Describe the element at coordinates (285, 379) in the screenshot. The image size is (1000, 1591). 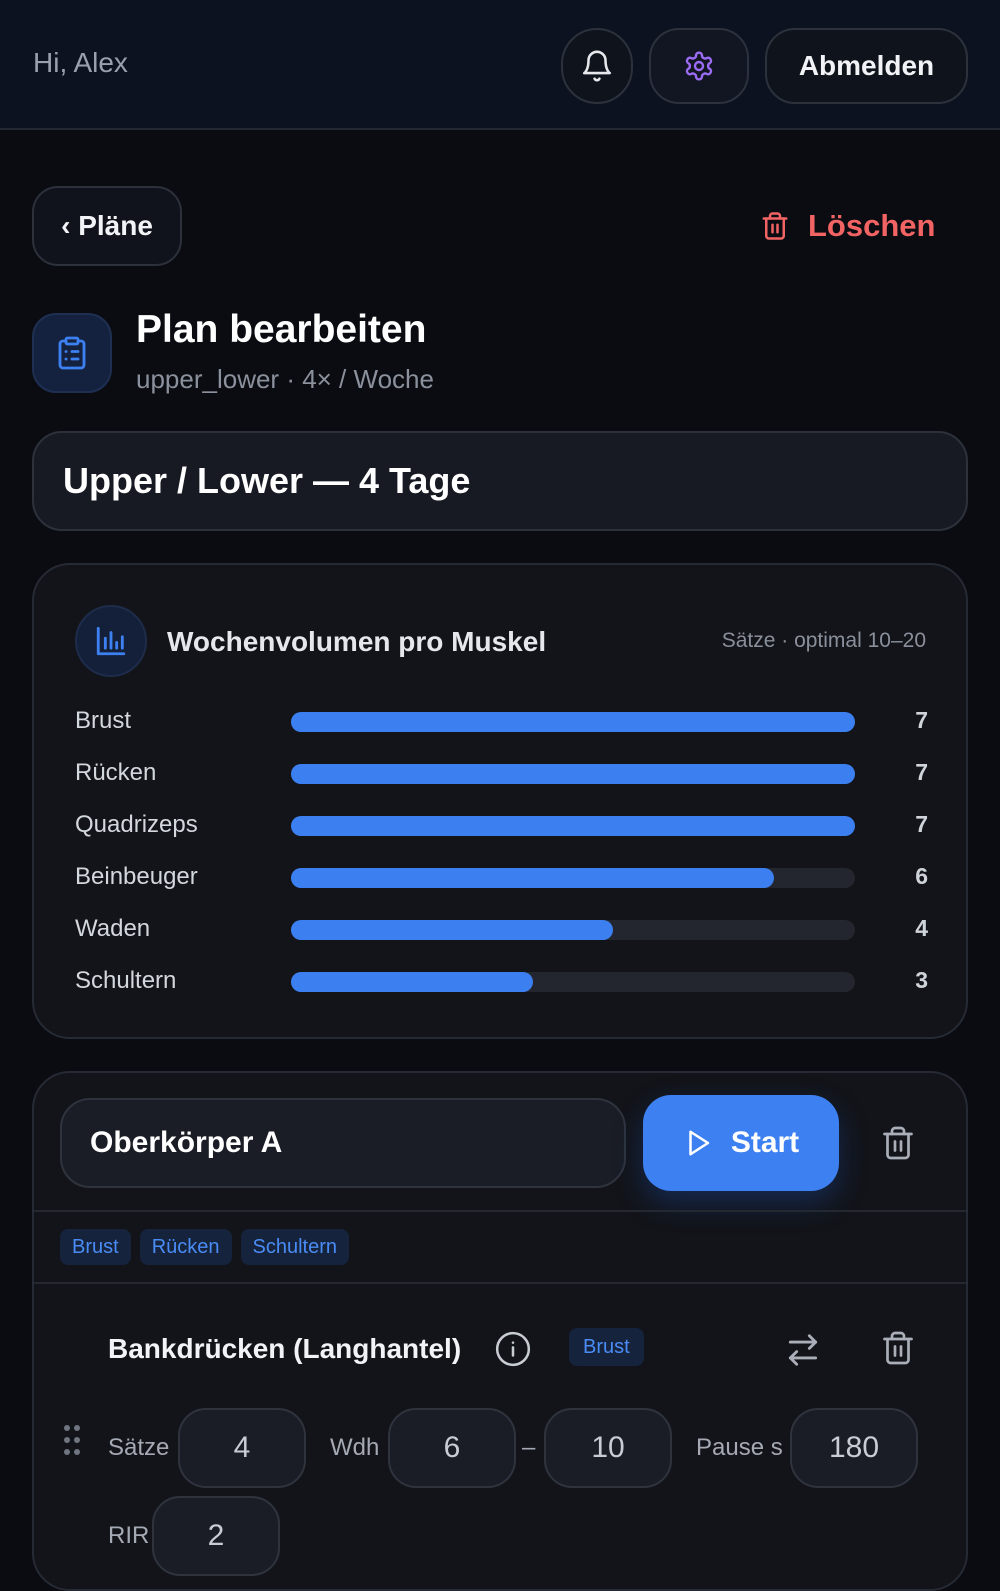
I see `page-subtitle: upper_lower · 4× / Woche` at that location.